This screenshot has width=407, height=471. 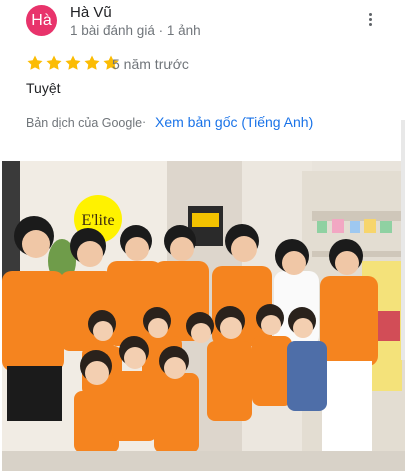 I want to click on photo-sign-text: E'lite, so click(x=97, y=220).